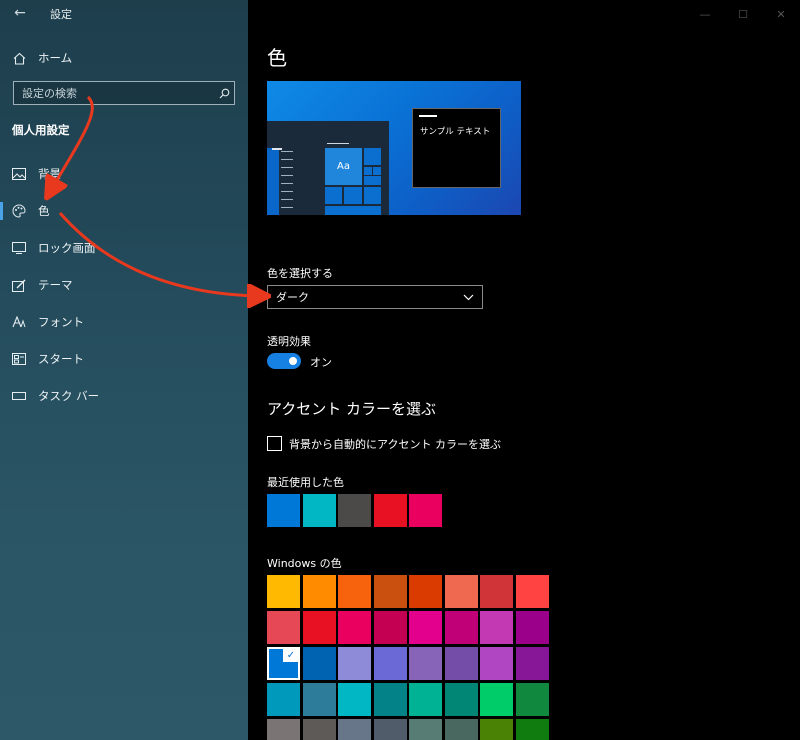 The width and height of the screenshot is (800, 740). I want to click on sidebar-item-label: 色, so click(44, 211).